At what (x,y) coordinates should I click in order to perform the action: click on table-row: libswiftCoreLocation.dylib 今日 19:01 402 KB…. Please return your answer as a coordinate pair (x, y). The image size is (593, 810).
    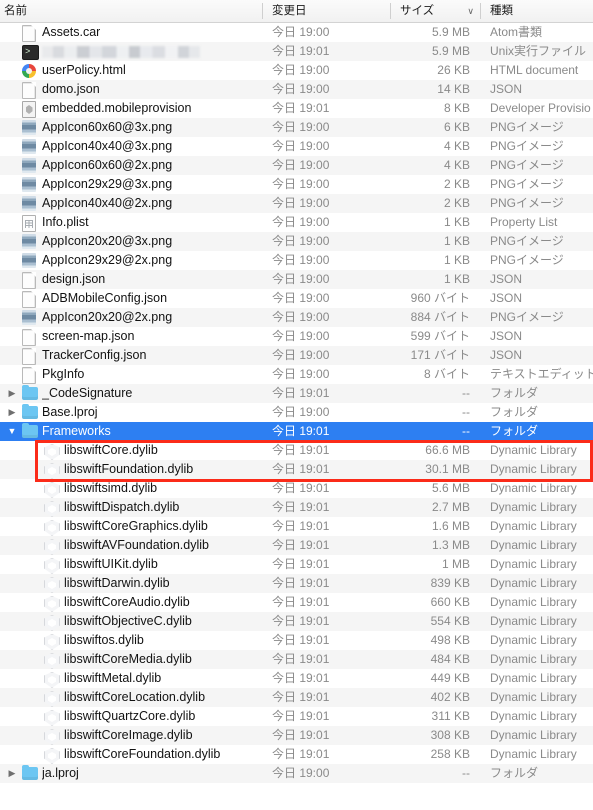
    Looking at the image, I should click on (296, 697).